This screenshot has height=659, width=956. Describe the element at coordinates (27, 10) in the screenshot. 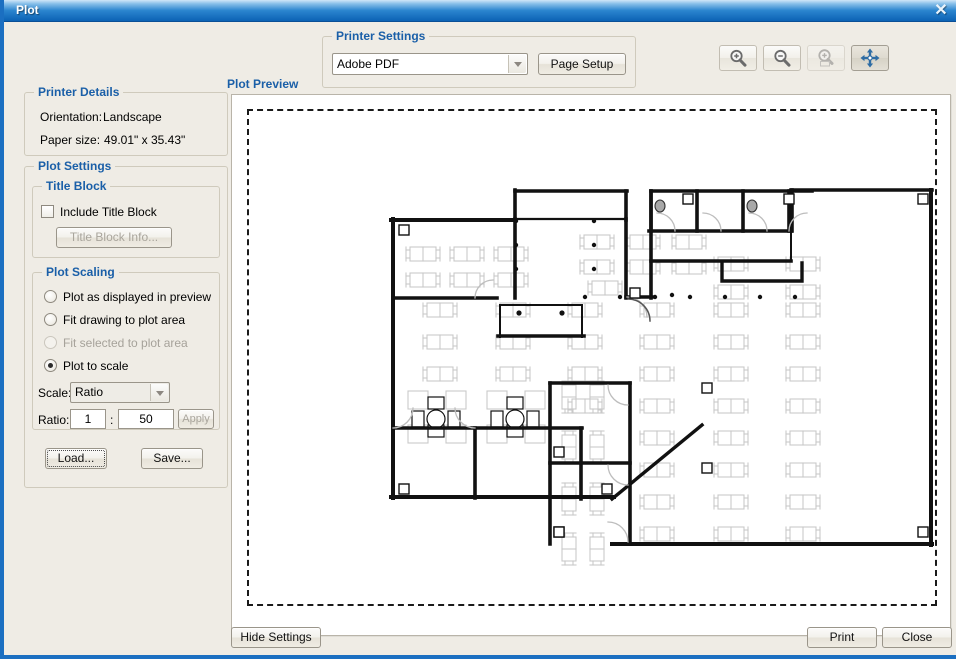

I see `window-title: Plot` at that location.